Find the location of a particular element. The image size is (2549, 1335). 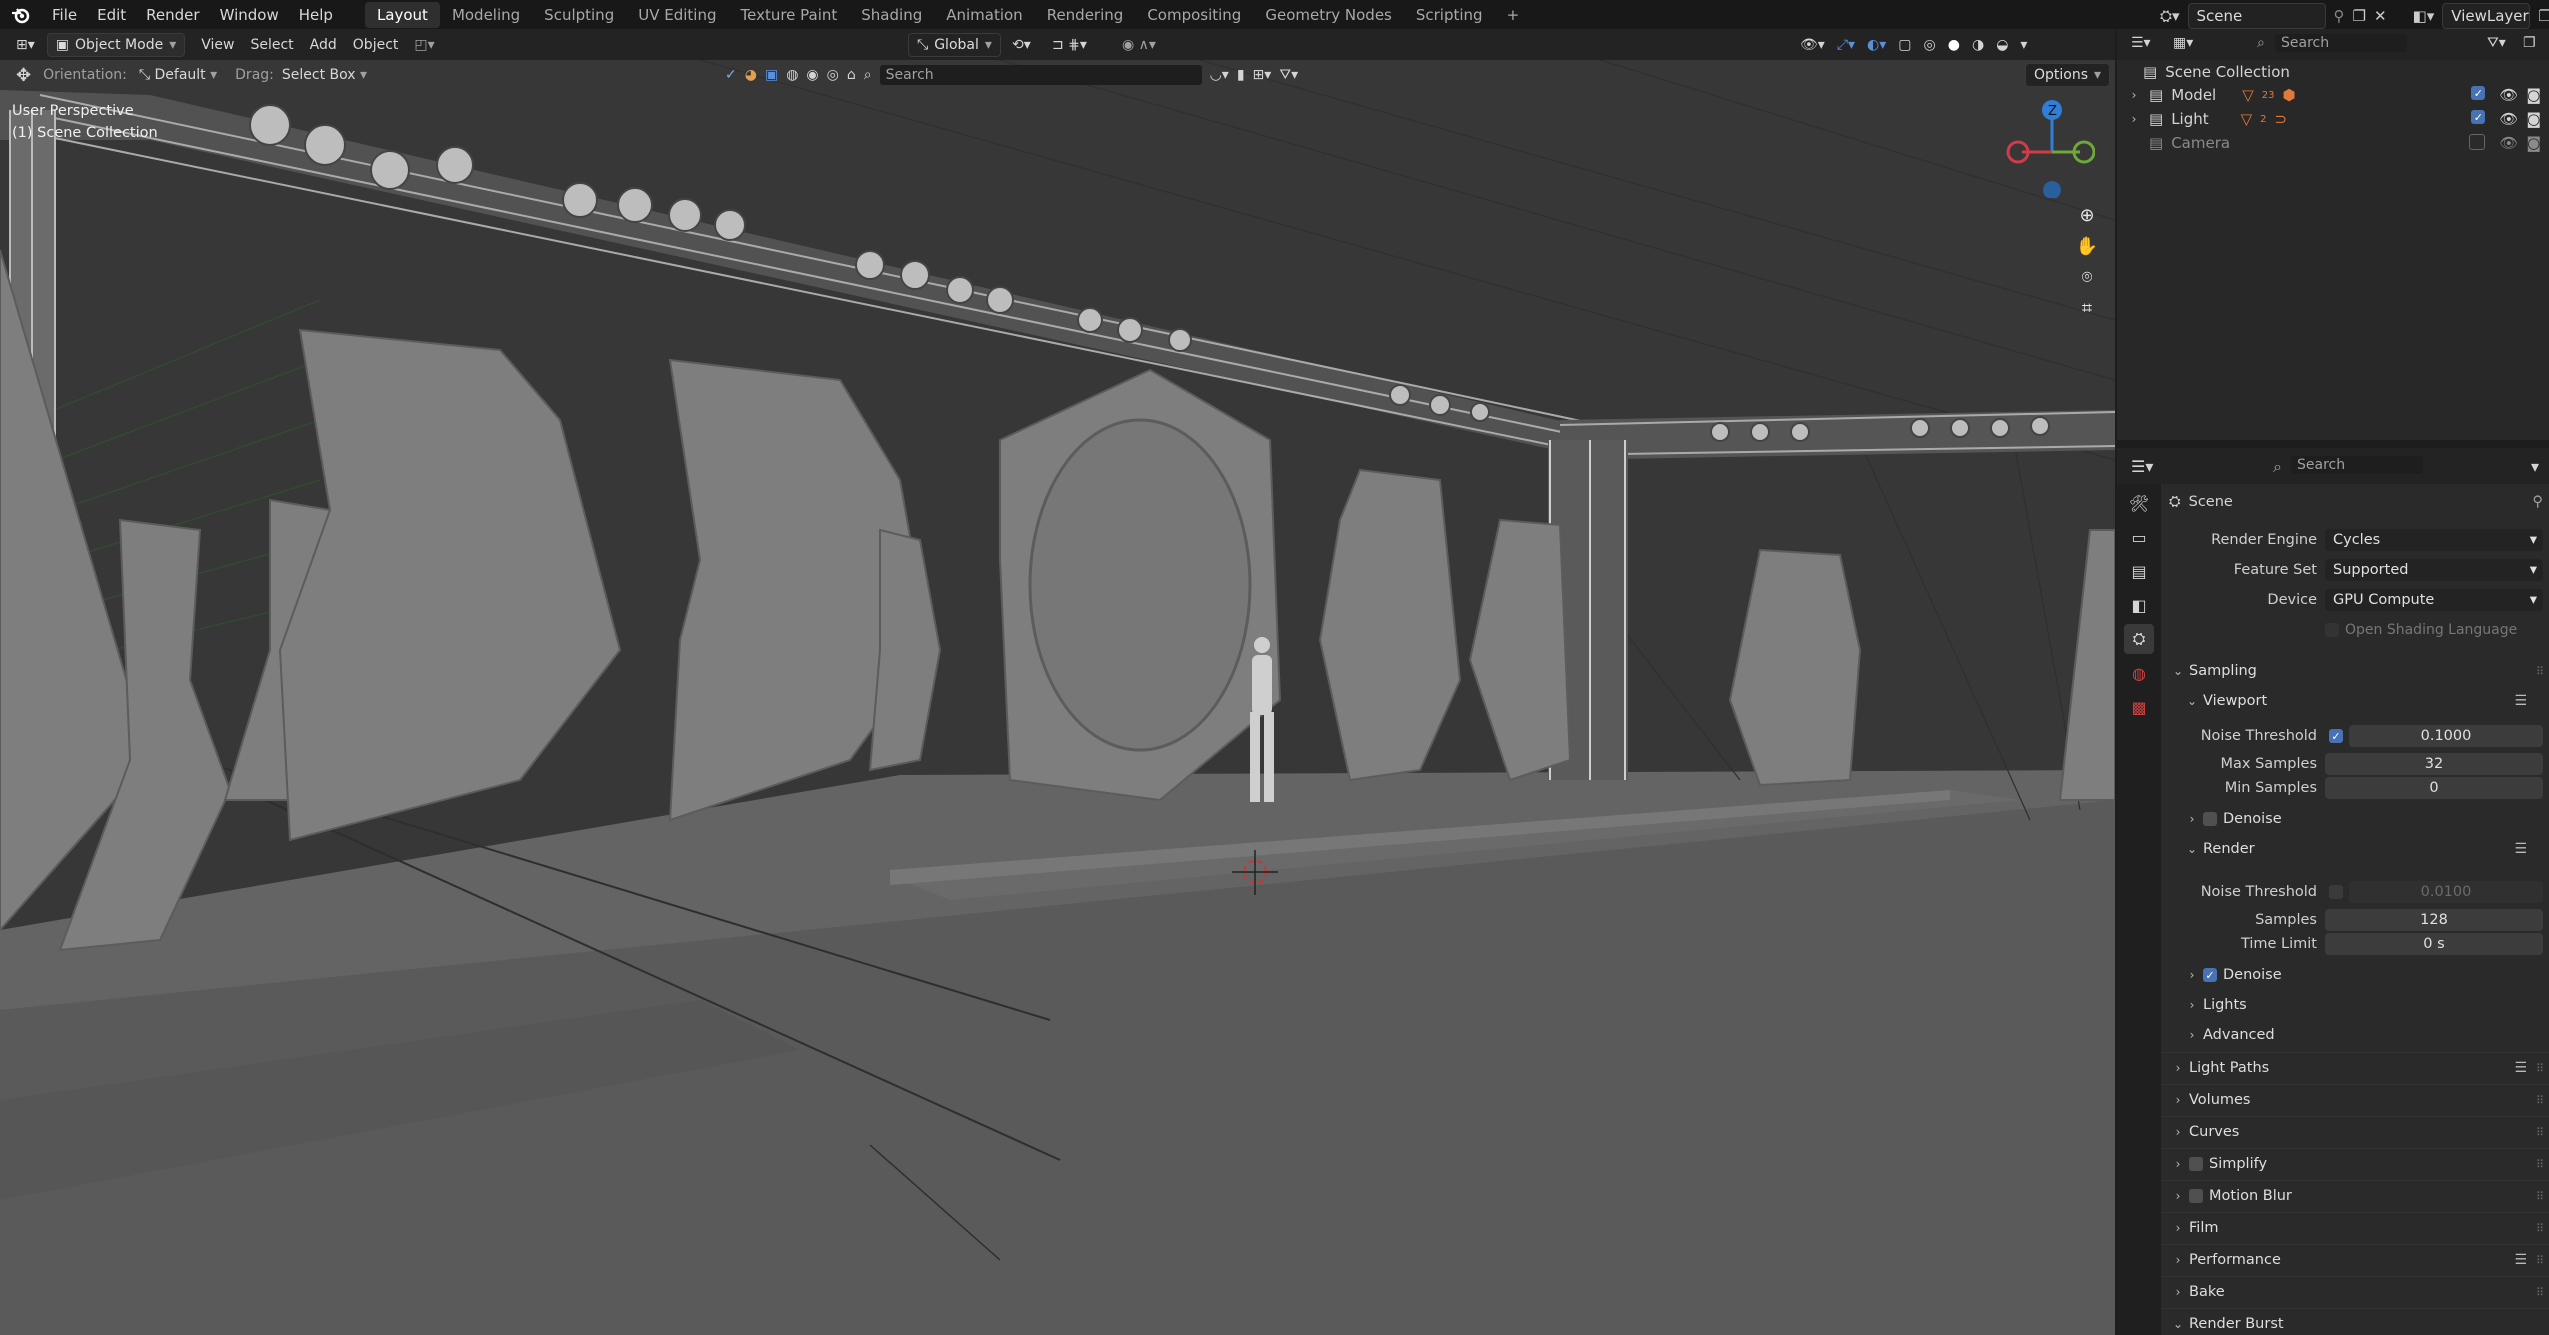

subpanel-render: ⌄ Render ☰ is located at coordinates (2355, 849).